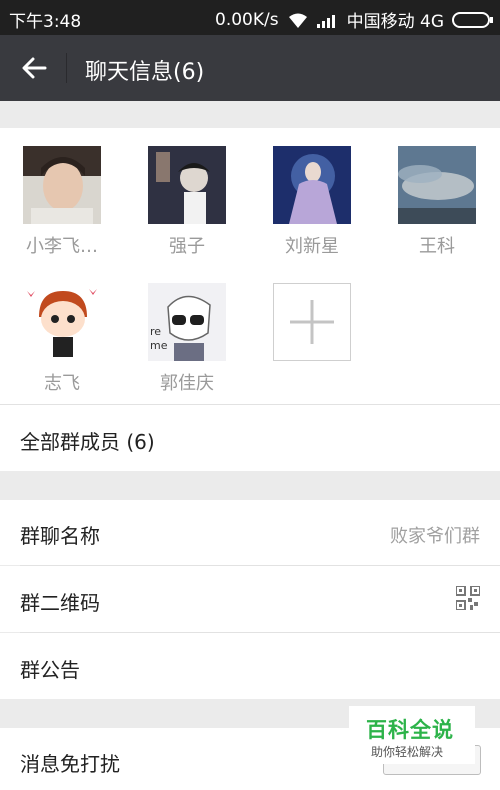 This screenshot has width=500, height=790. Describe the element at coordinates (468, 598) in the screenshot. I see `qr-code-icon` at that location.